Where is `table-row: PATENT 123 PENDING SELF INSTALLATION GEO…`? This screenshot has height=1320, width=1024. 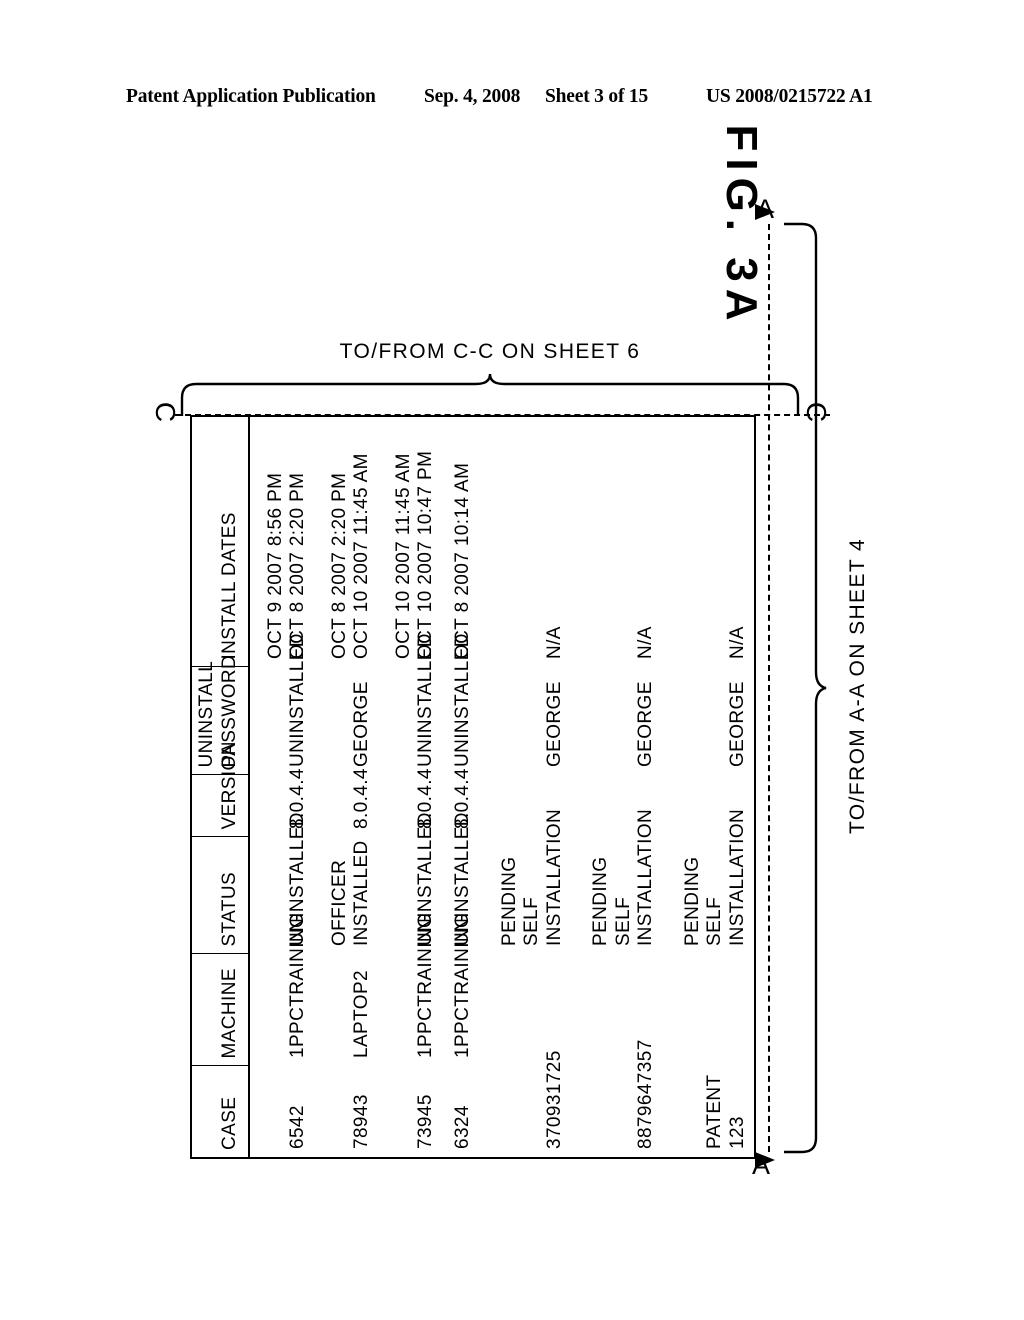
table-row: PATENT 123 PENDING SELF INSTALLATION GEO… is located at coordinates (708, 787).